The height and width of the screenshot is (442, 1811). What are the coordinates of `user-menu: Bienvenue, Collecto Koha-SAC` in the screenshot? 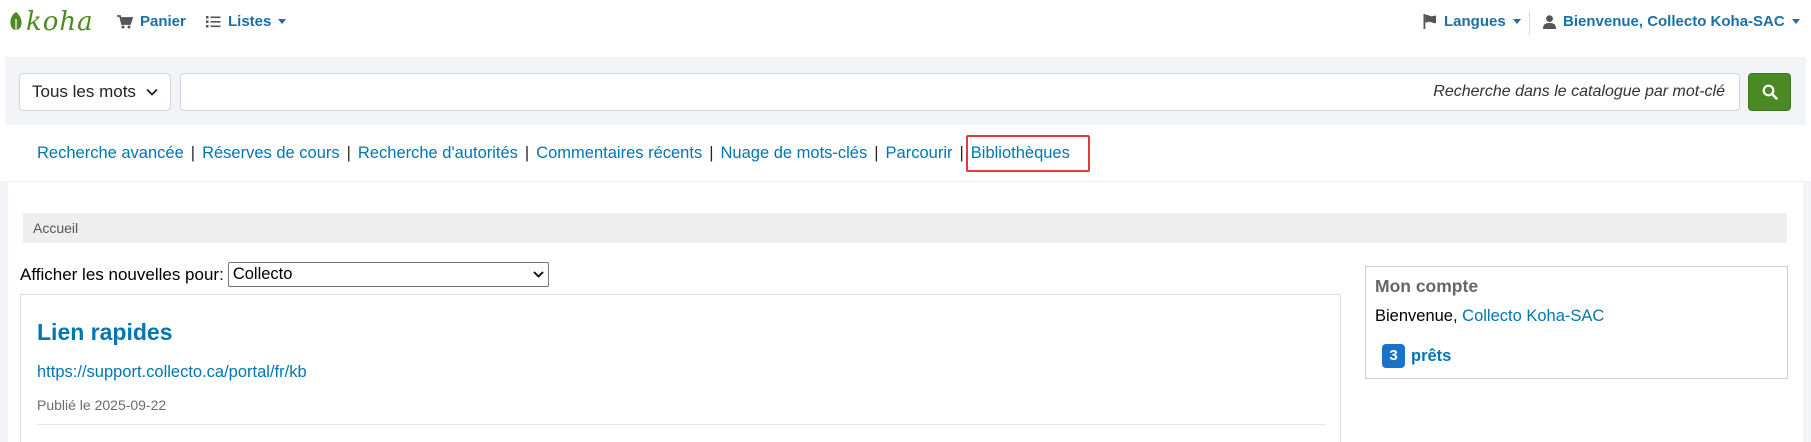 It's located at (1671, 21).